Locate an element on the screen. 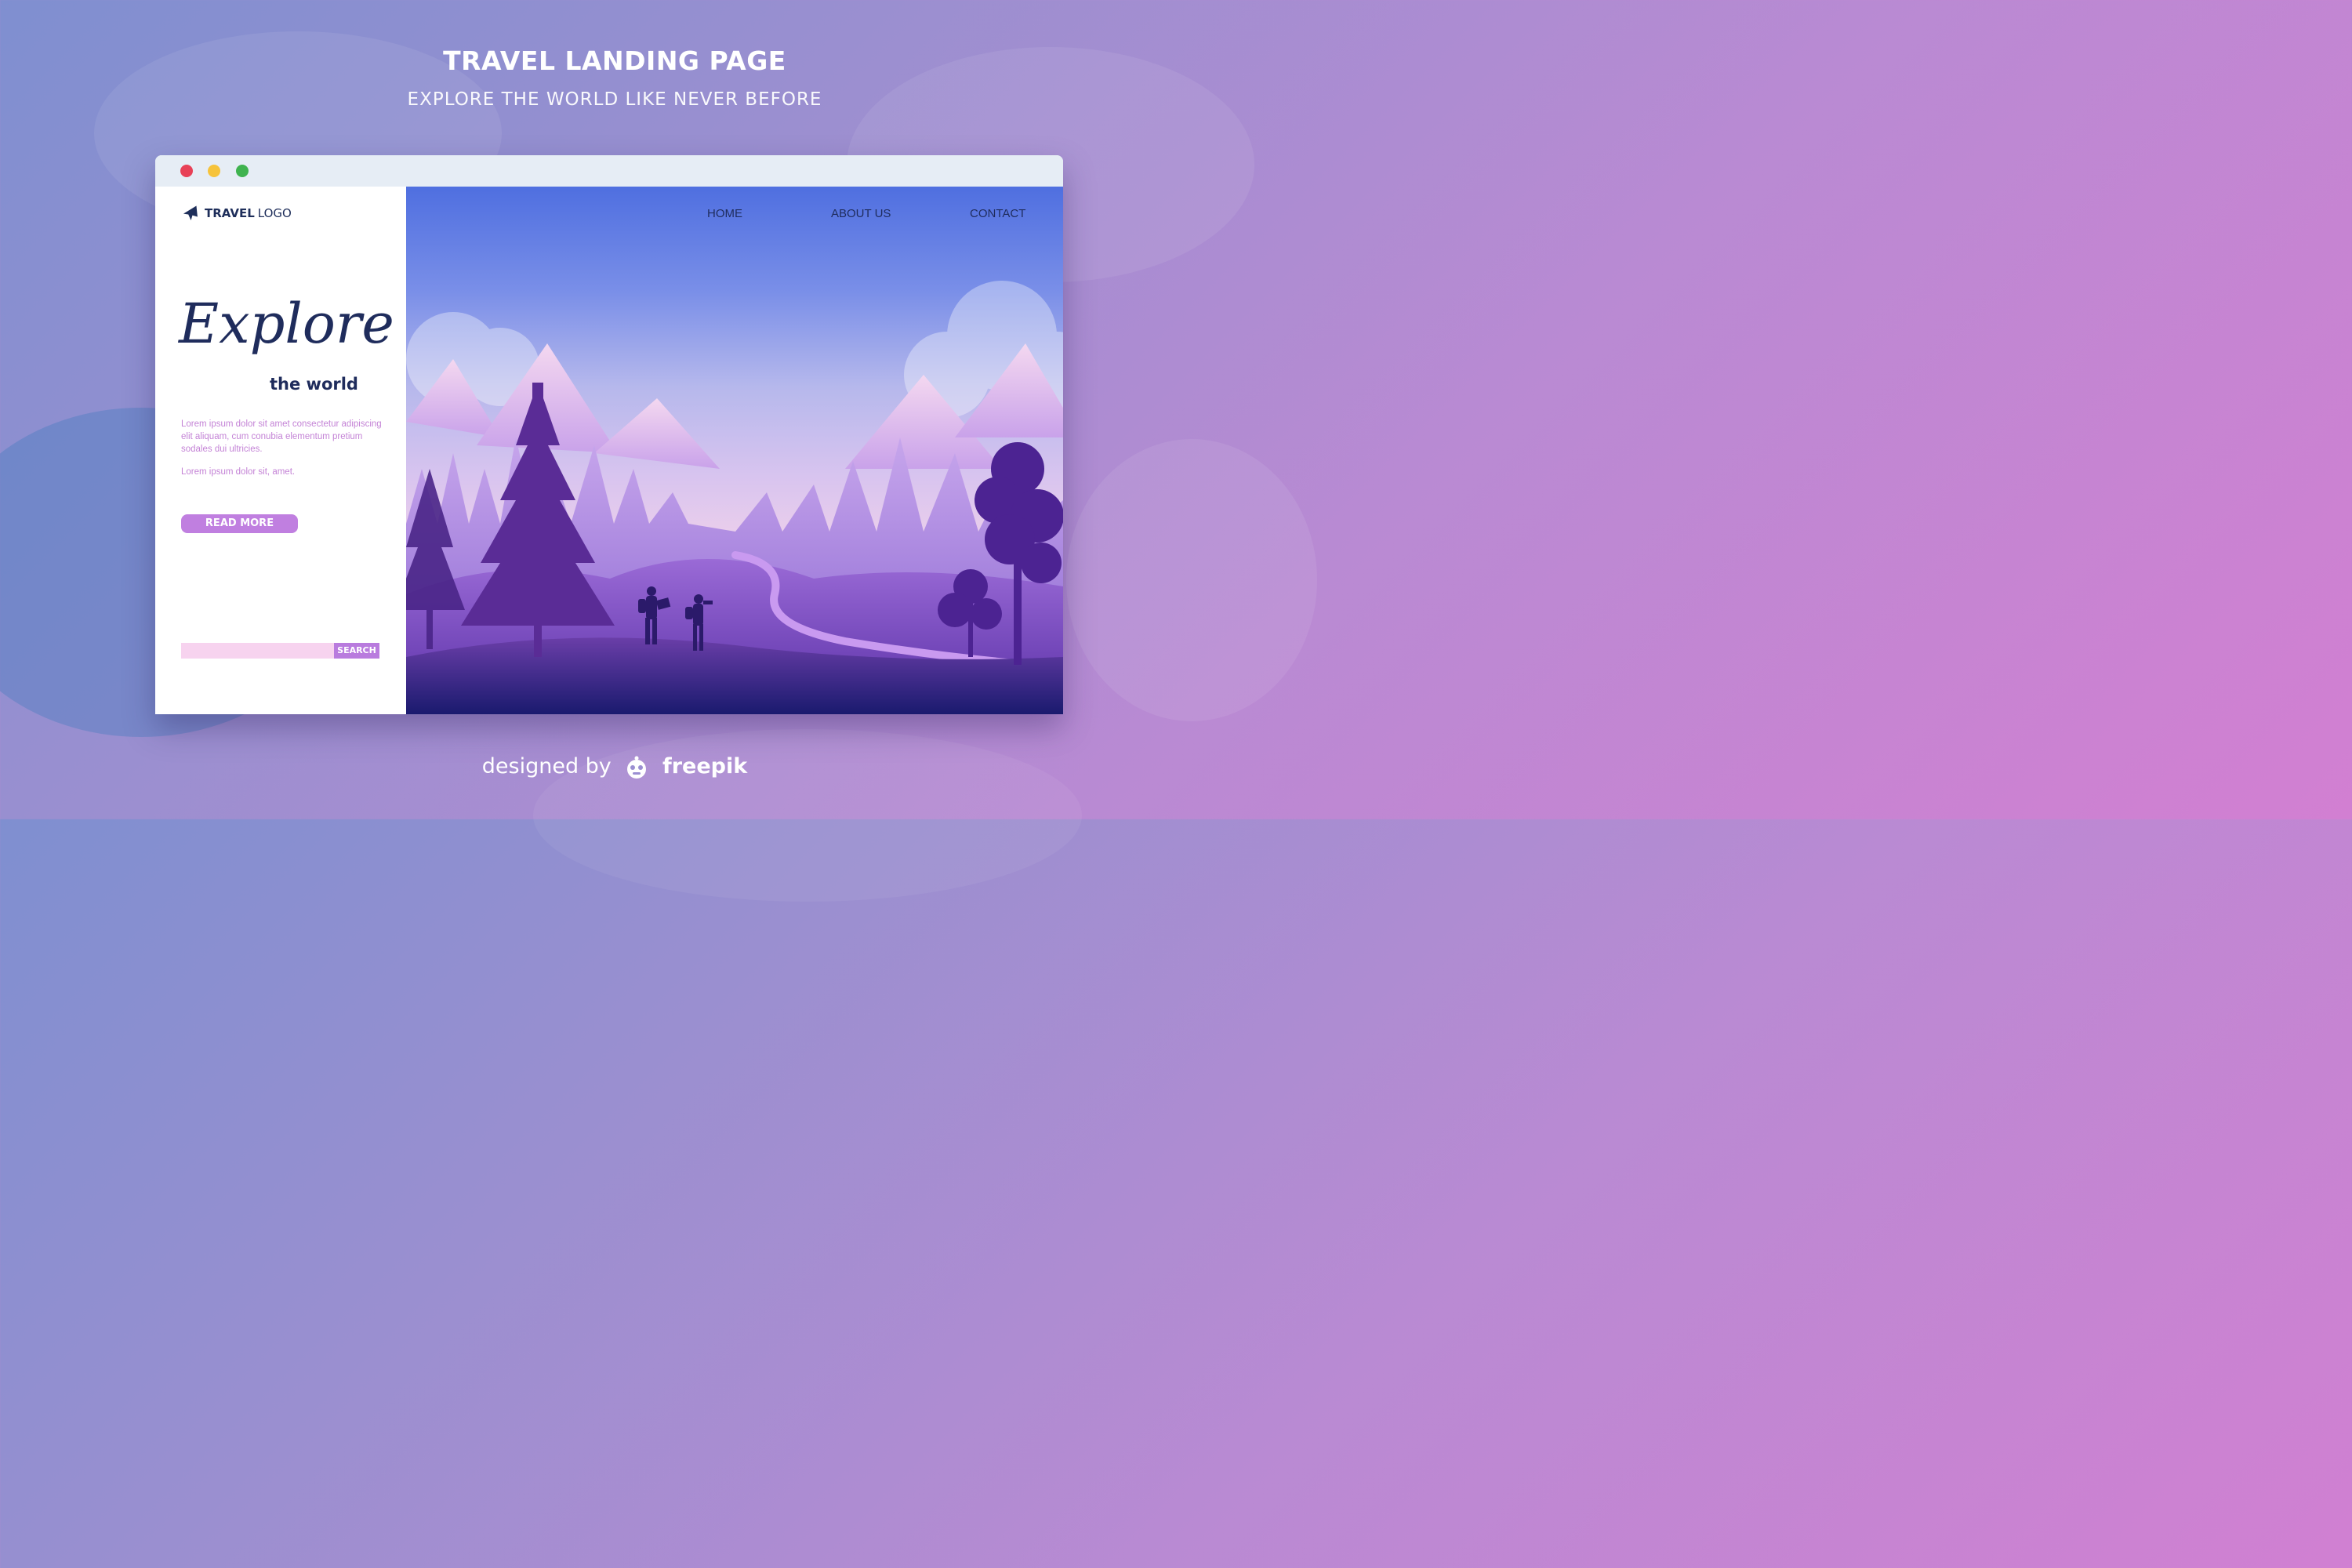 This screenshot has height=1568, width=2352. clouds is located at coordinates (734, 349).